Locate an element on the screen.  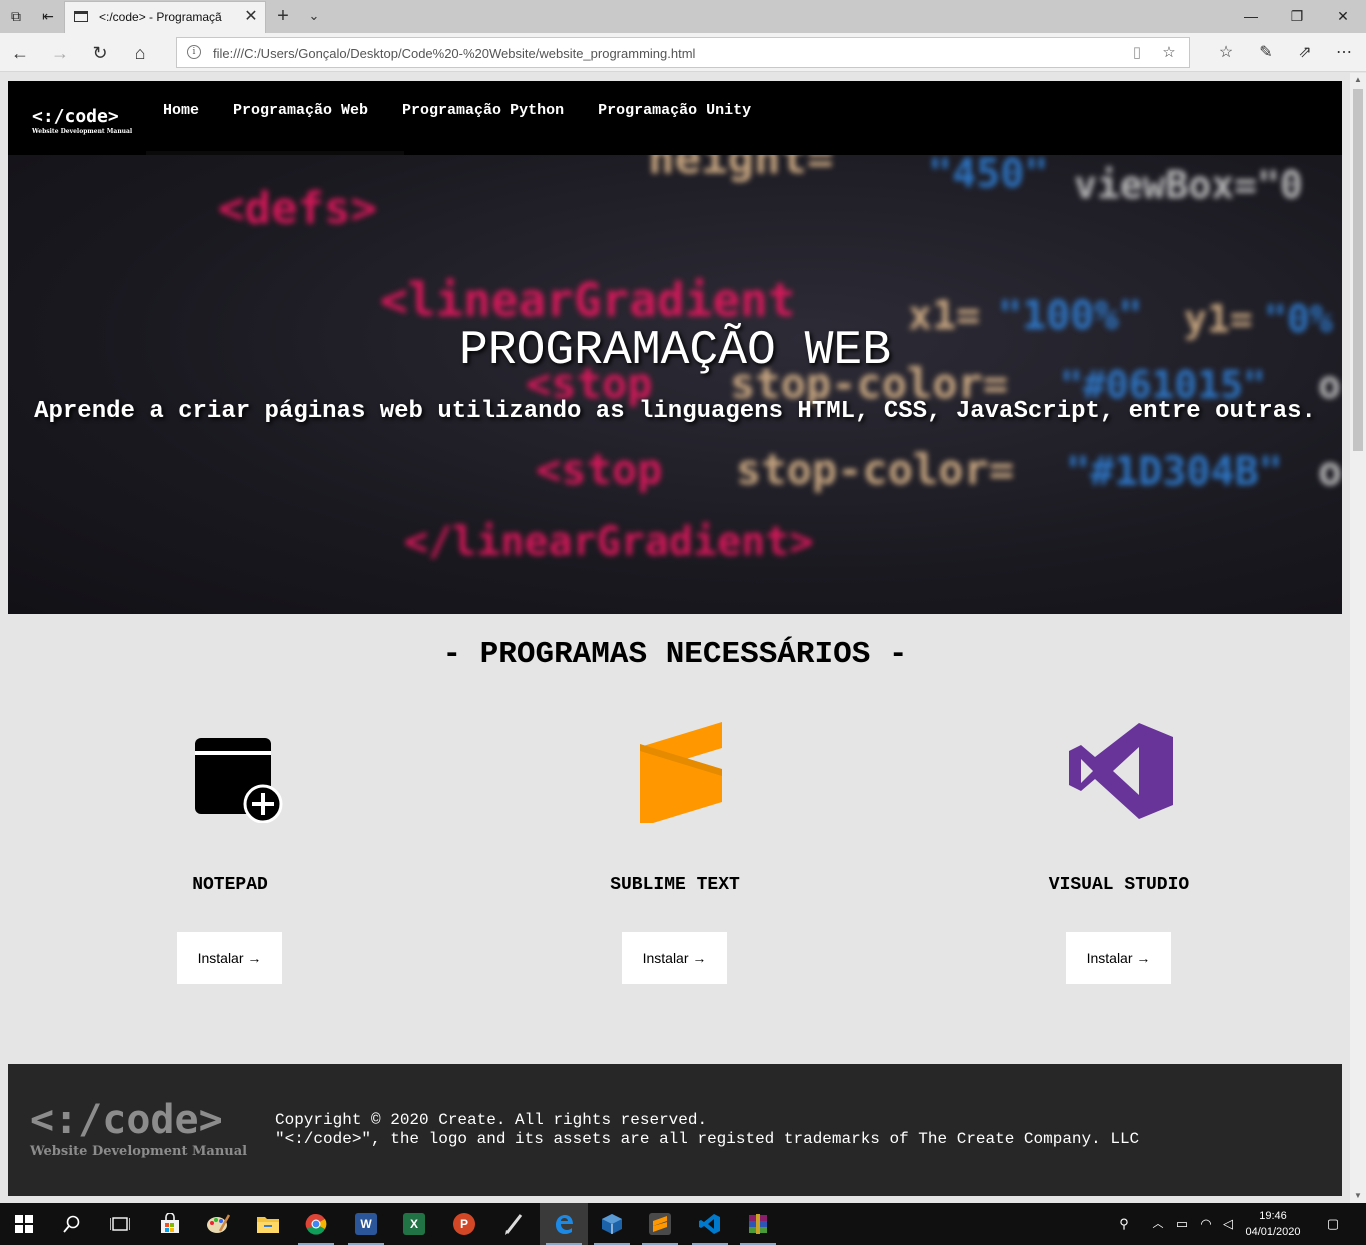
install-sublime-button: Instalar → is located at coordinates (674, 958).